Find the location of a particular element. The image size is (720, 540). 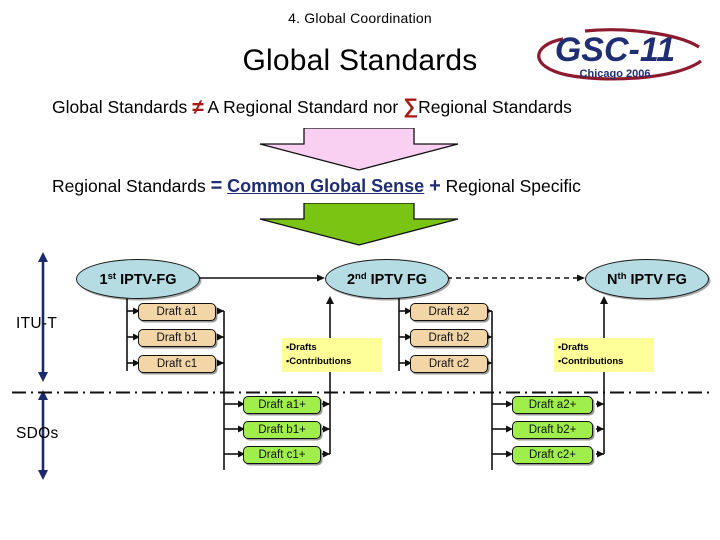

draft-box: Draft a1+ is located at coordinates (282, 405).